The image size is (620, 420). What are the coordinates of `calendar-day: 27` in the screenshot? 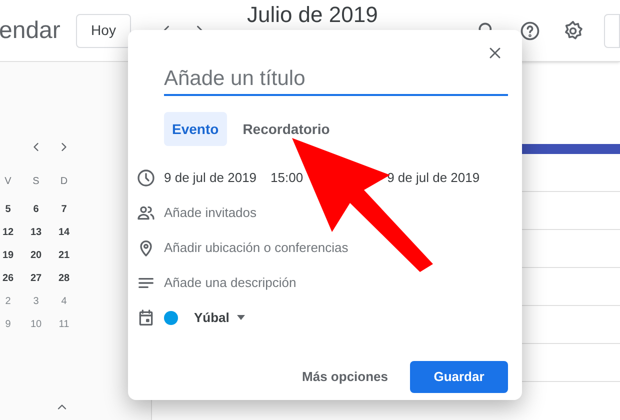 It's located at (36, 278).